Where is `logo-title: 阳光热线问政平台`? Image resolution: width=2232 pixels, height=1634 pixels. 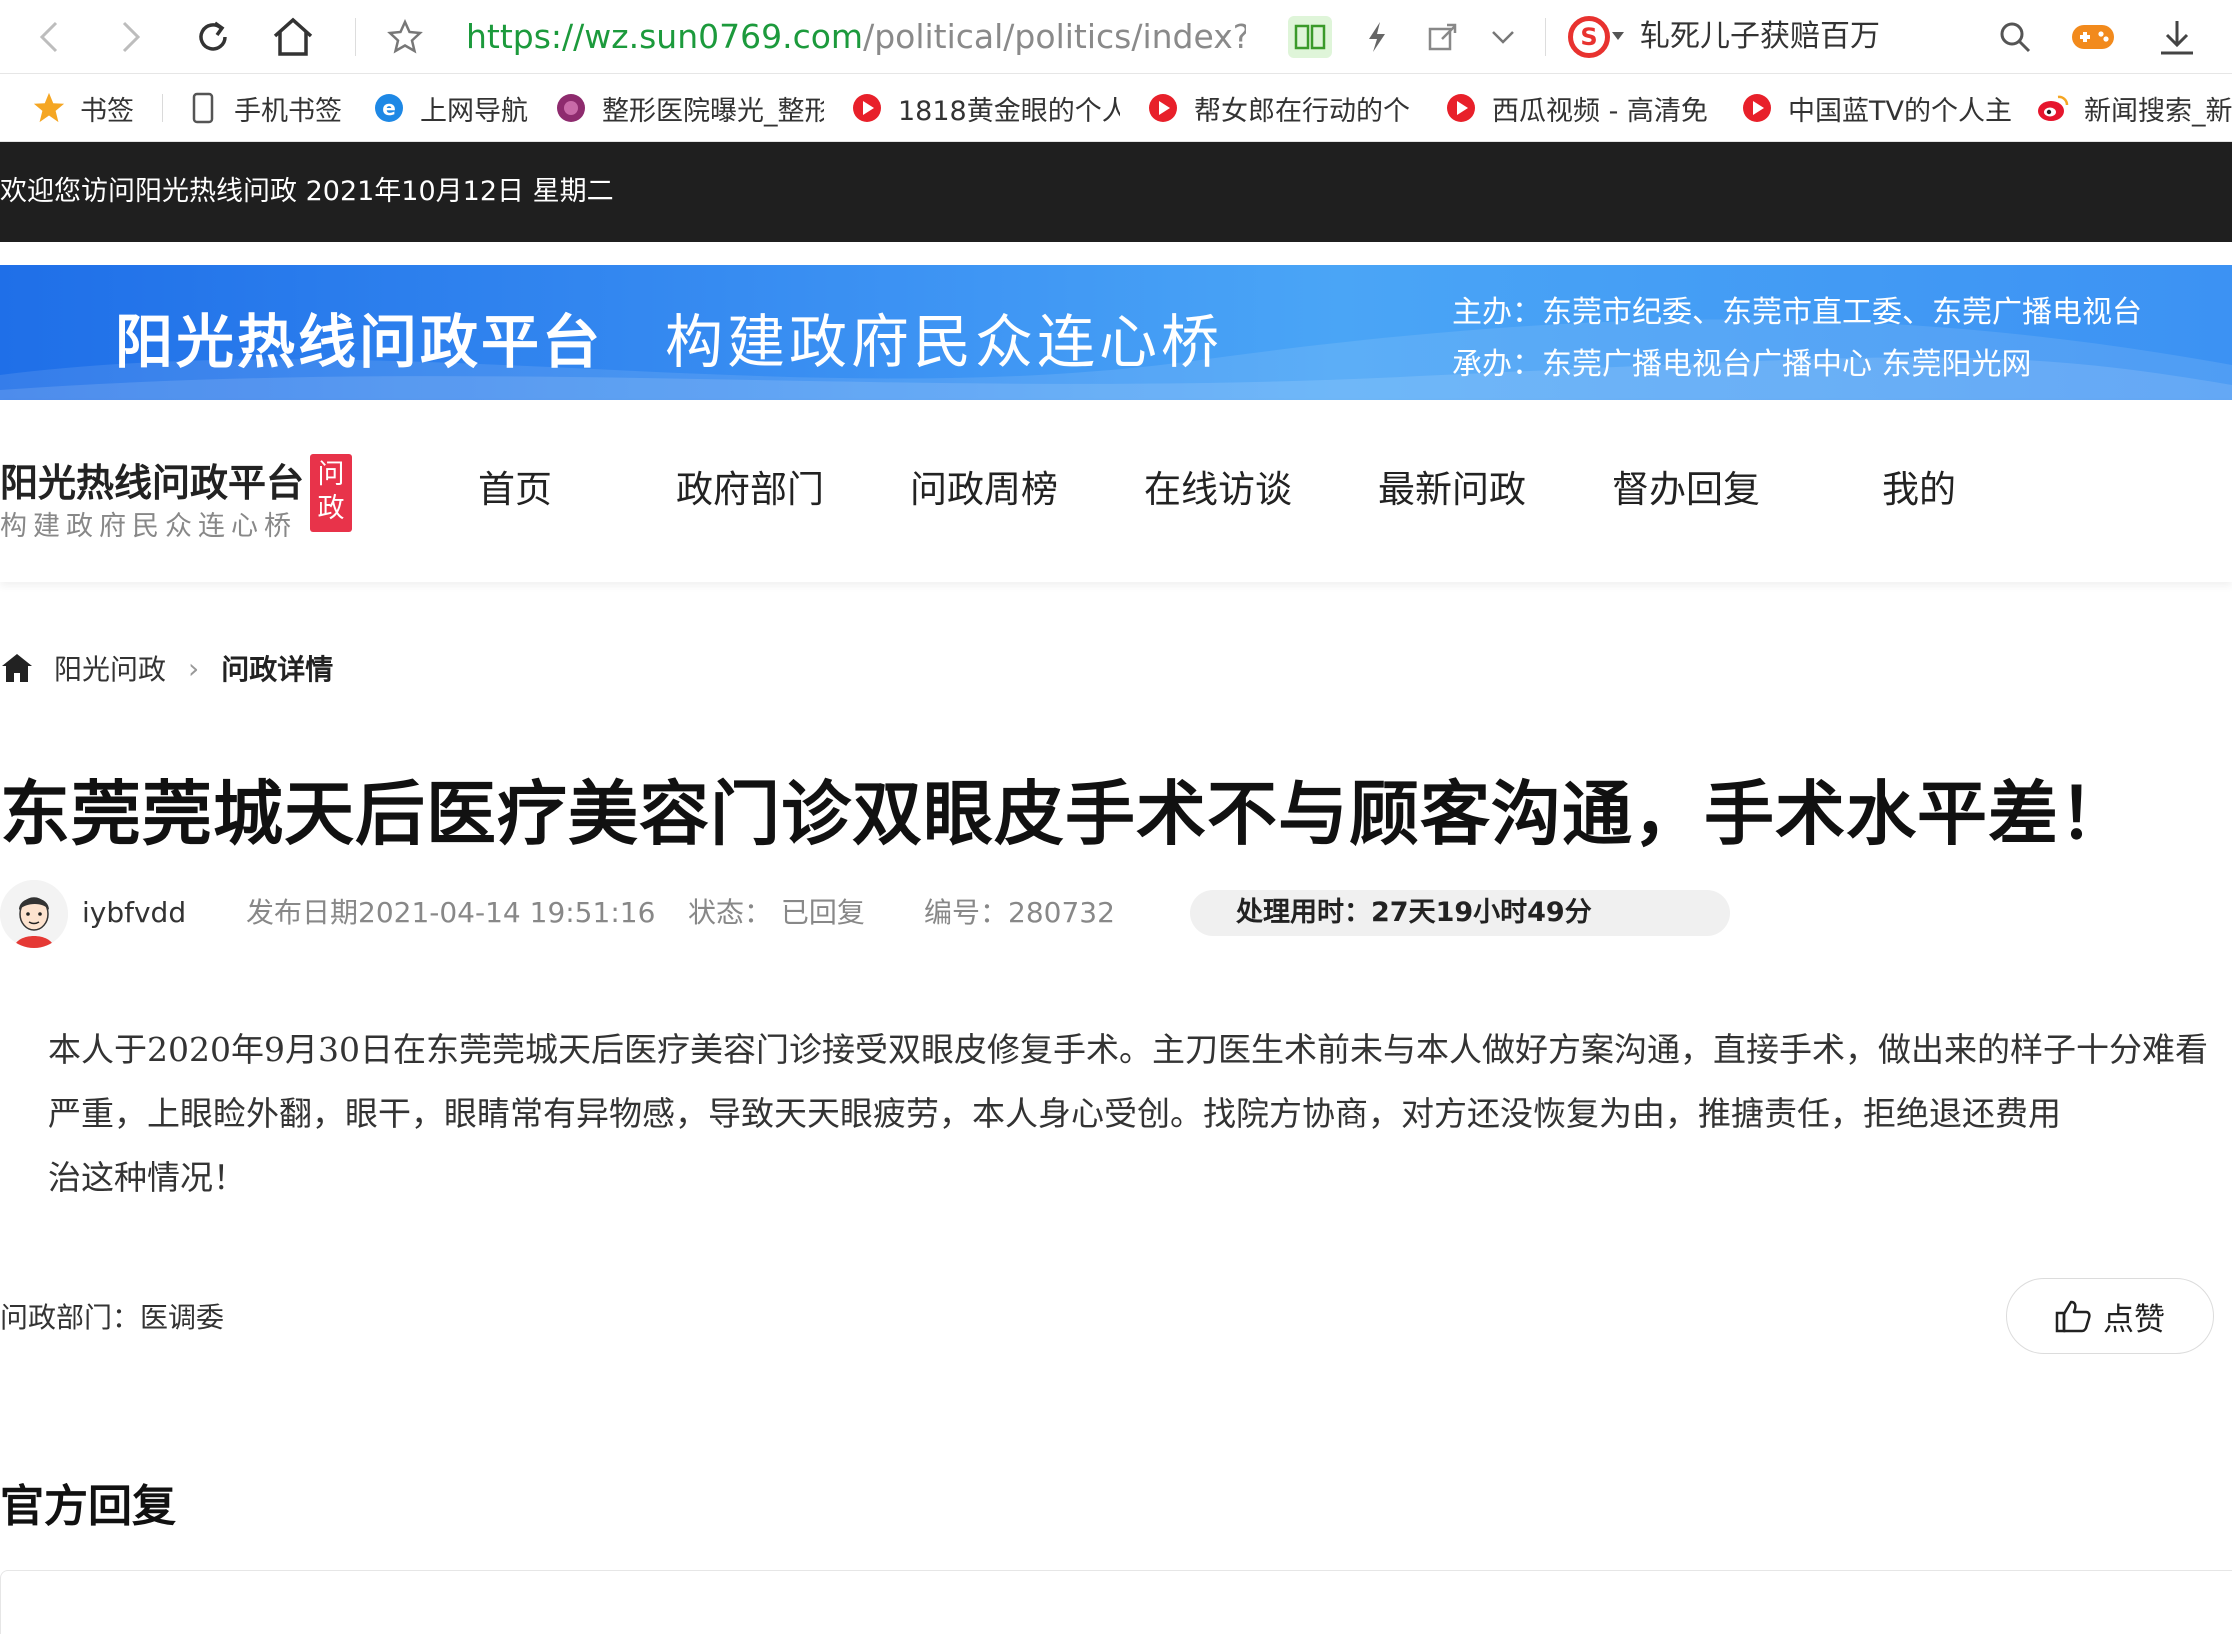 logo-title: 阳光热线问政平台 is located at coordinates (152, 479).